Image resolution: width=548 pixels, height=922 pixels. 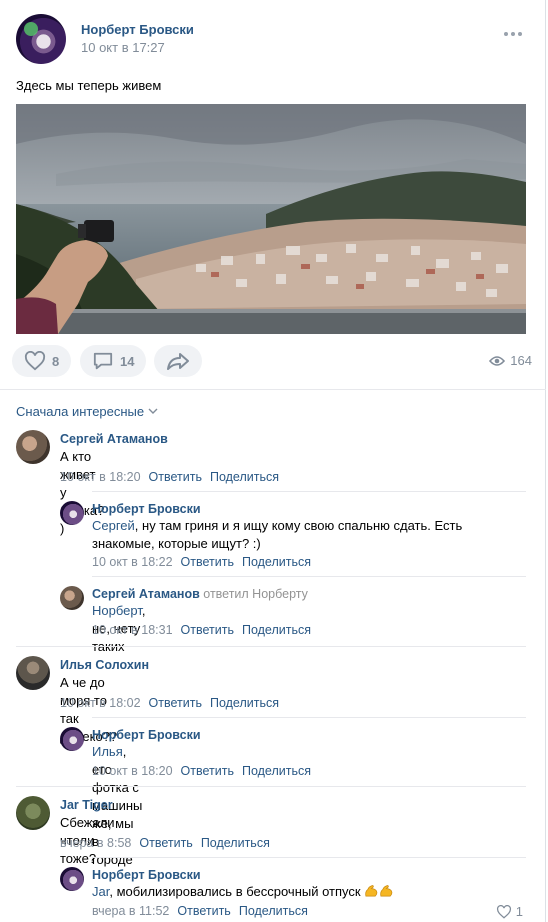 I want to click on comment-meta: 10 окт в 18:31 Ответить Поделиться, so click(x=201, y=630).